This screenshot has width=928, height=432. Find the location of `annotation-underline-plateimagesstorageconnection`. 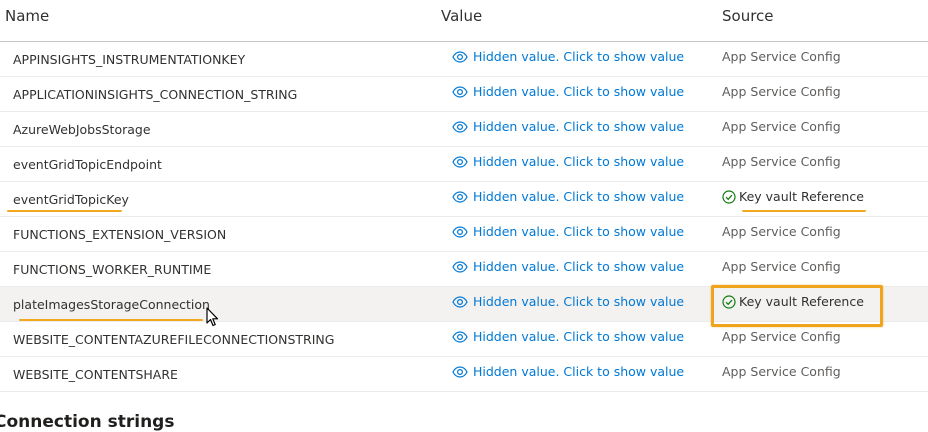

annotation-underline-plateimagesstorageconnection is located at coordinates (111, 320).